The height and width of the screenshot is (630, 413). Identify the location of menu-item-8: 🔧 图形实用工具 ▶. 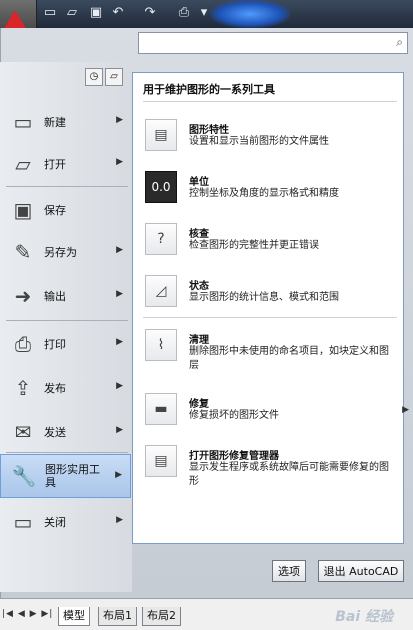
(65, 476).